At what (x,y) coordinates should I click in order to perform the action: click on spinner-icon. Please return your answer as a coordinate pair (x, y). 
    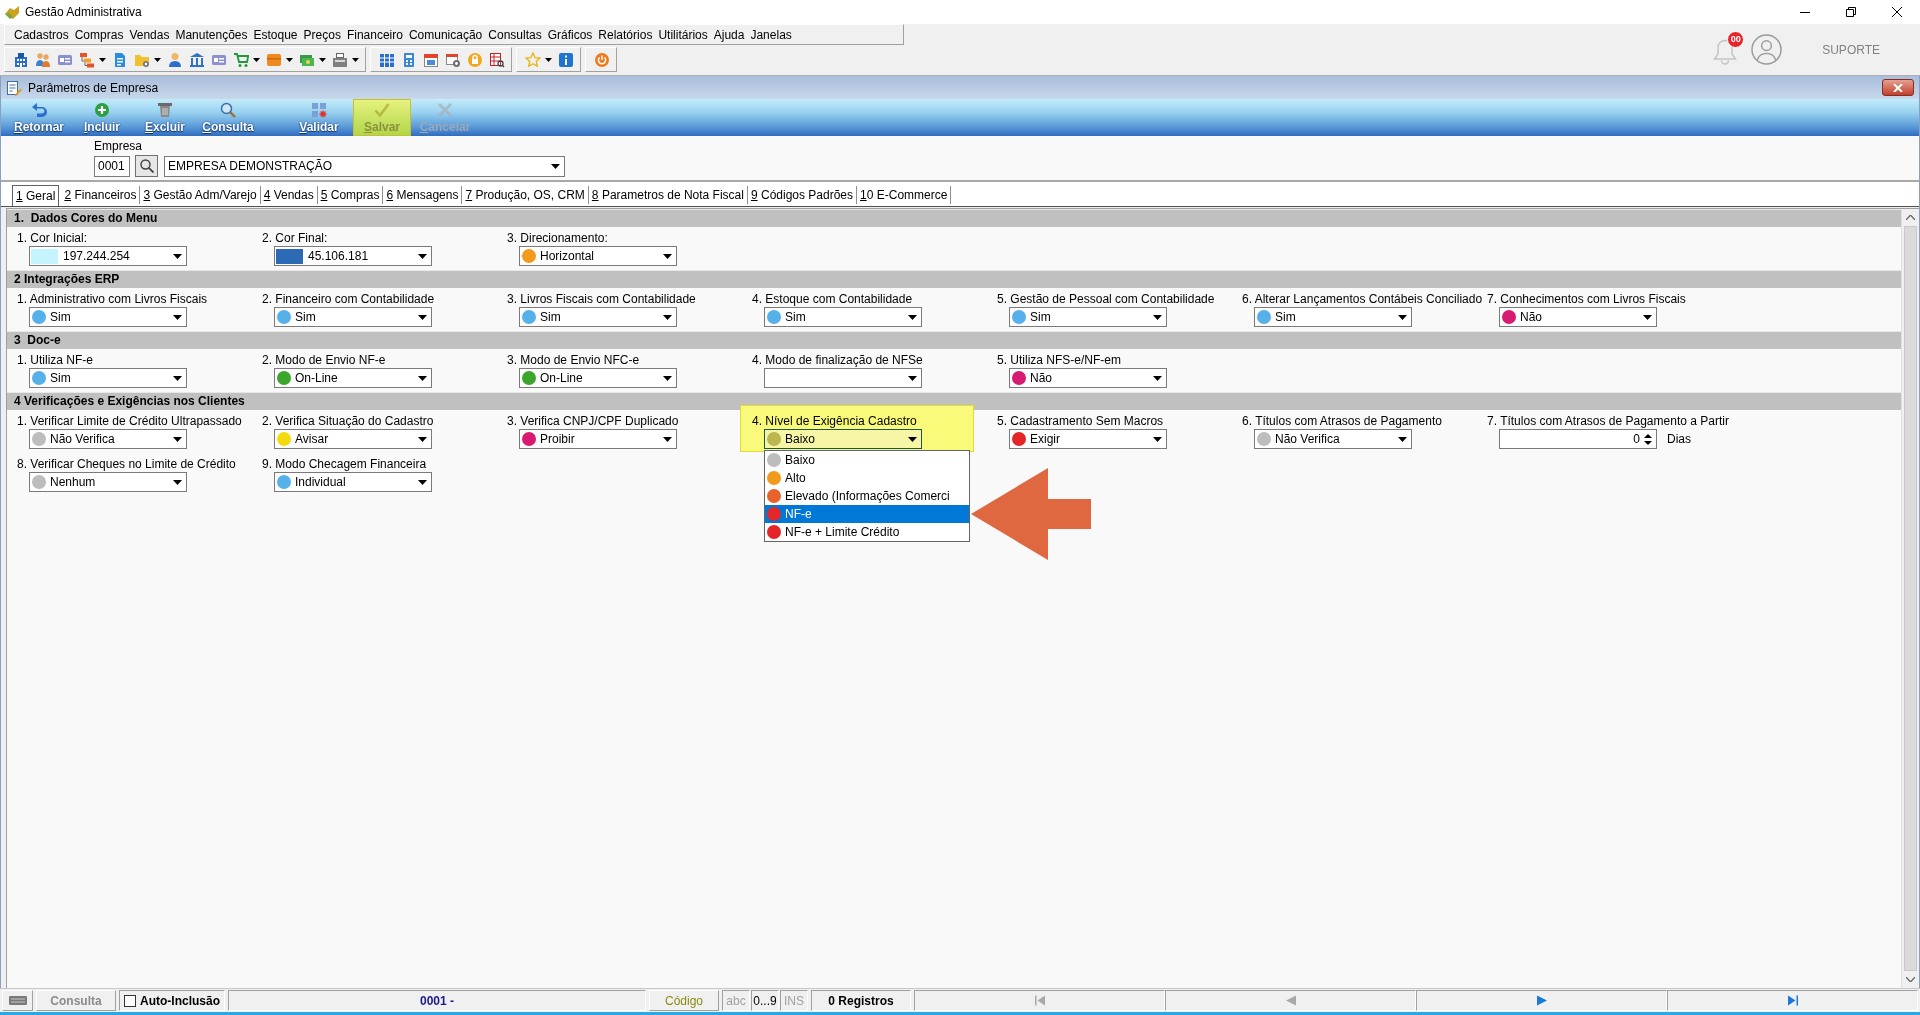
    Looking at the image, I should click on (1648, 439).